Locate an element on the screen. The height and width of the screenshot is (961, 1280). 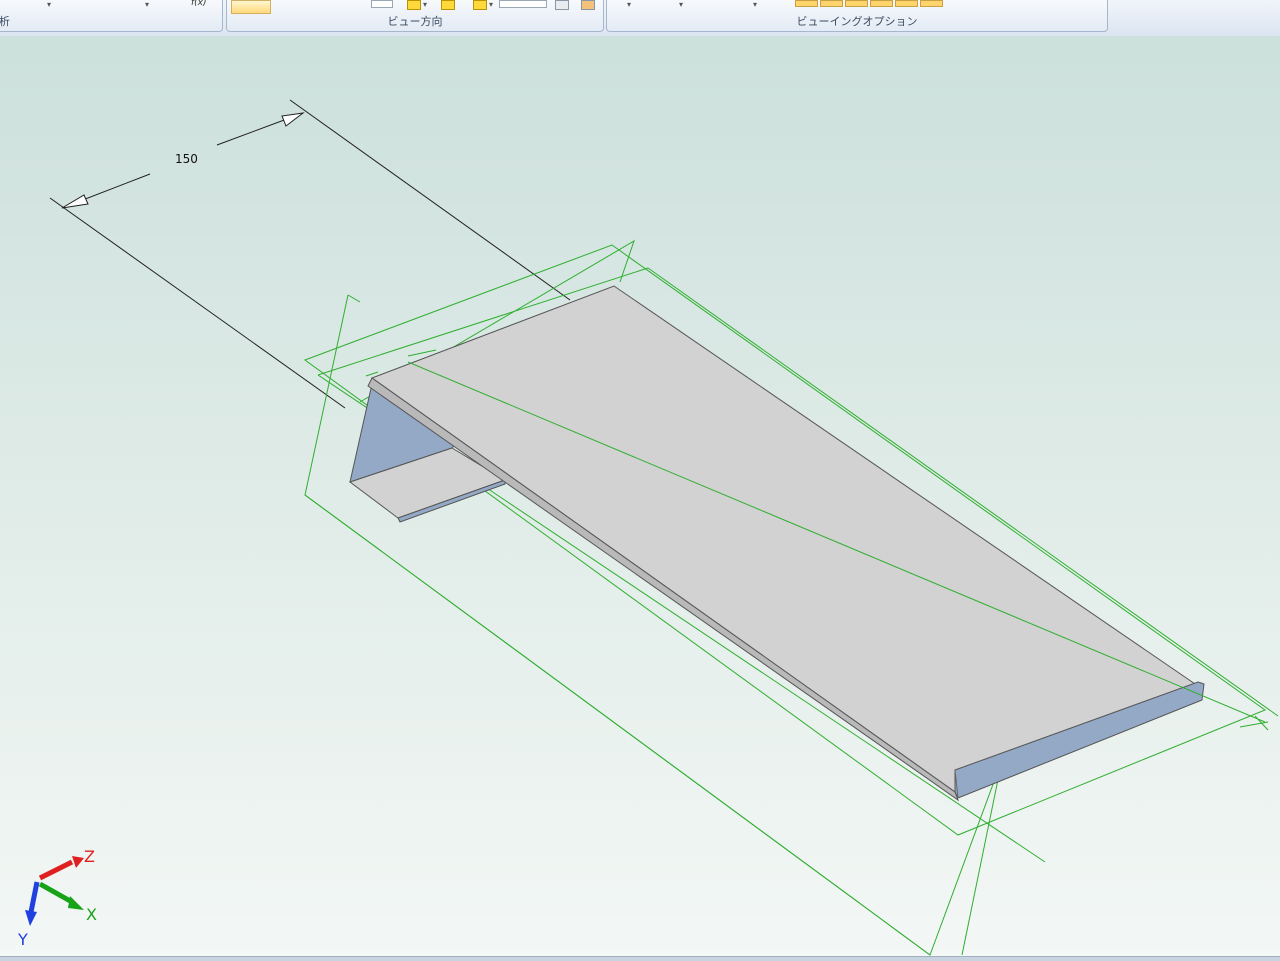
triad-x-label: X is located at coordinates (91, 914).